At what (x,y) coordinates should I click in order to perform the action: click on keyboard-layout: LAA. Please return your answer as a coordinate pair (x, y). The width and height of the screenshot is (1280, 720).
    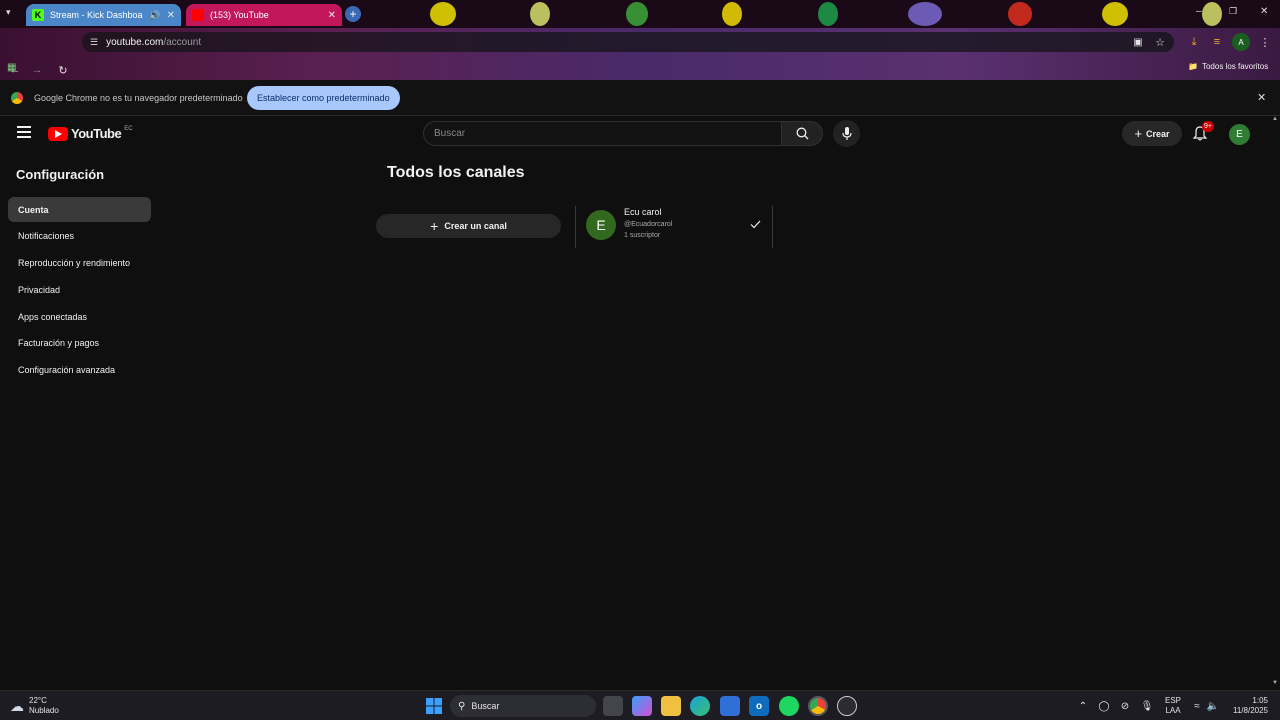
    Looking at the image, I should click on (1173, 710).